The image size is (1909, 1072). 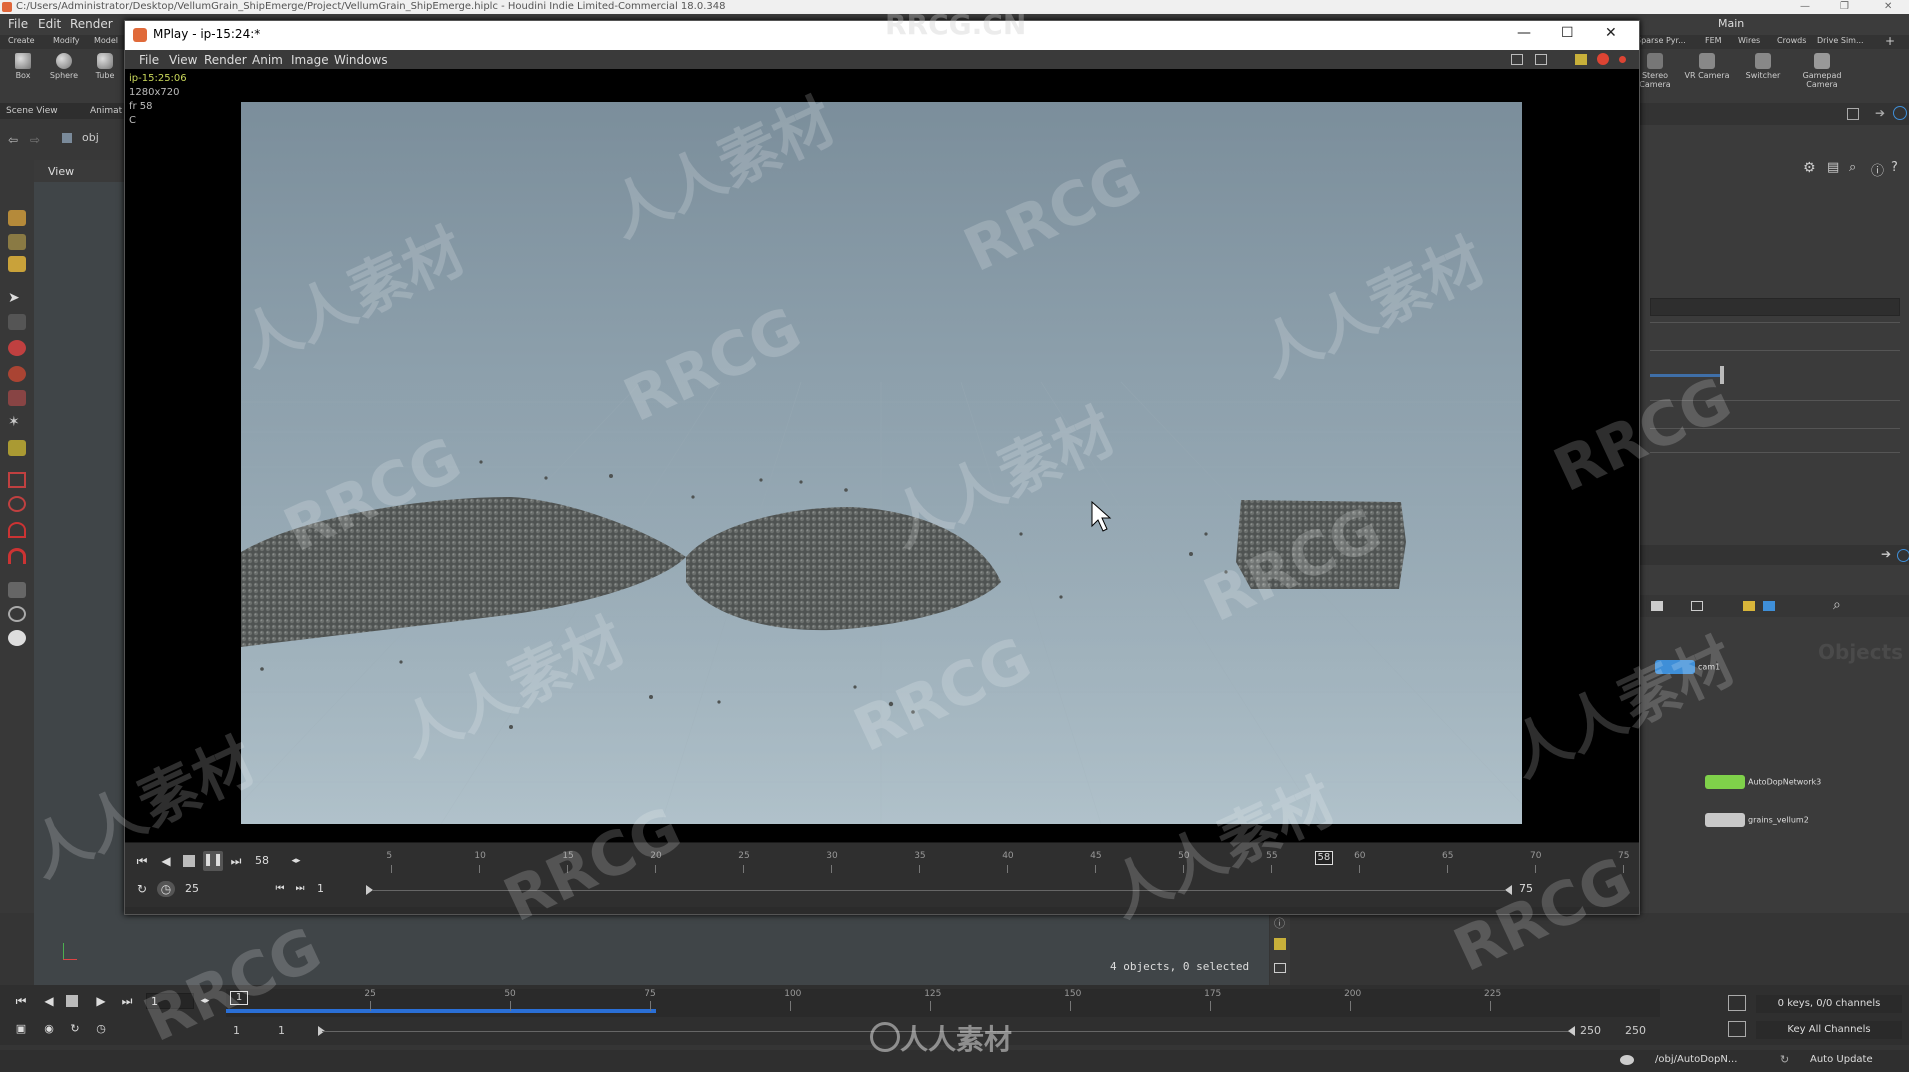 What do you see at coordinates (939, 890) in the screenshot?
I see `mplay-range-slider` at bounding box center [939, 890].